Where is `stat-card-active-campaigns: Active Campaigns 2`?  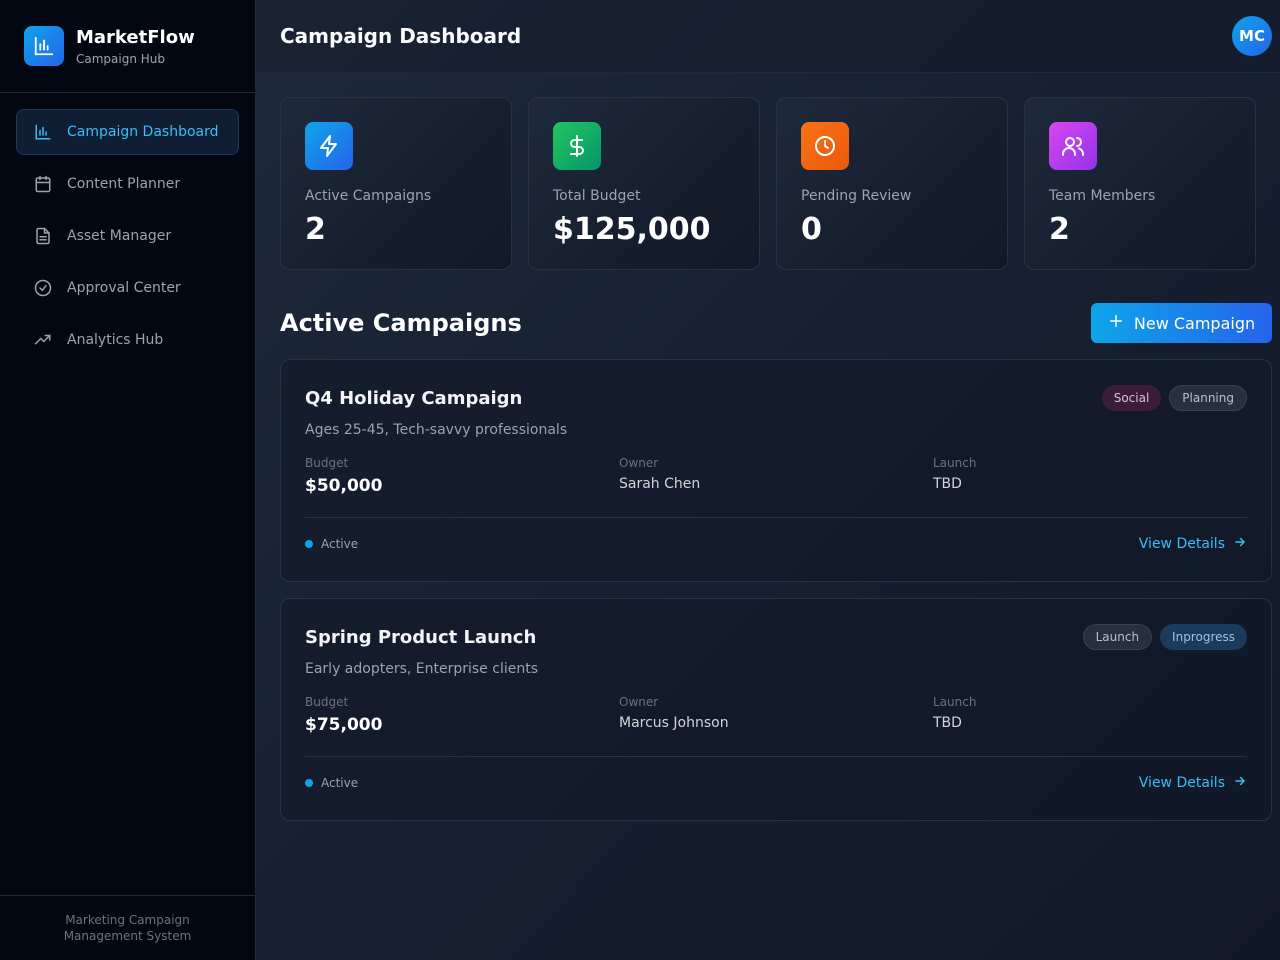 stat-card-active-campaigns: Active Campaigns 2 is located at coordinates (396, 183).